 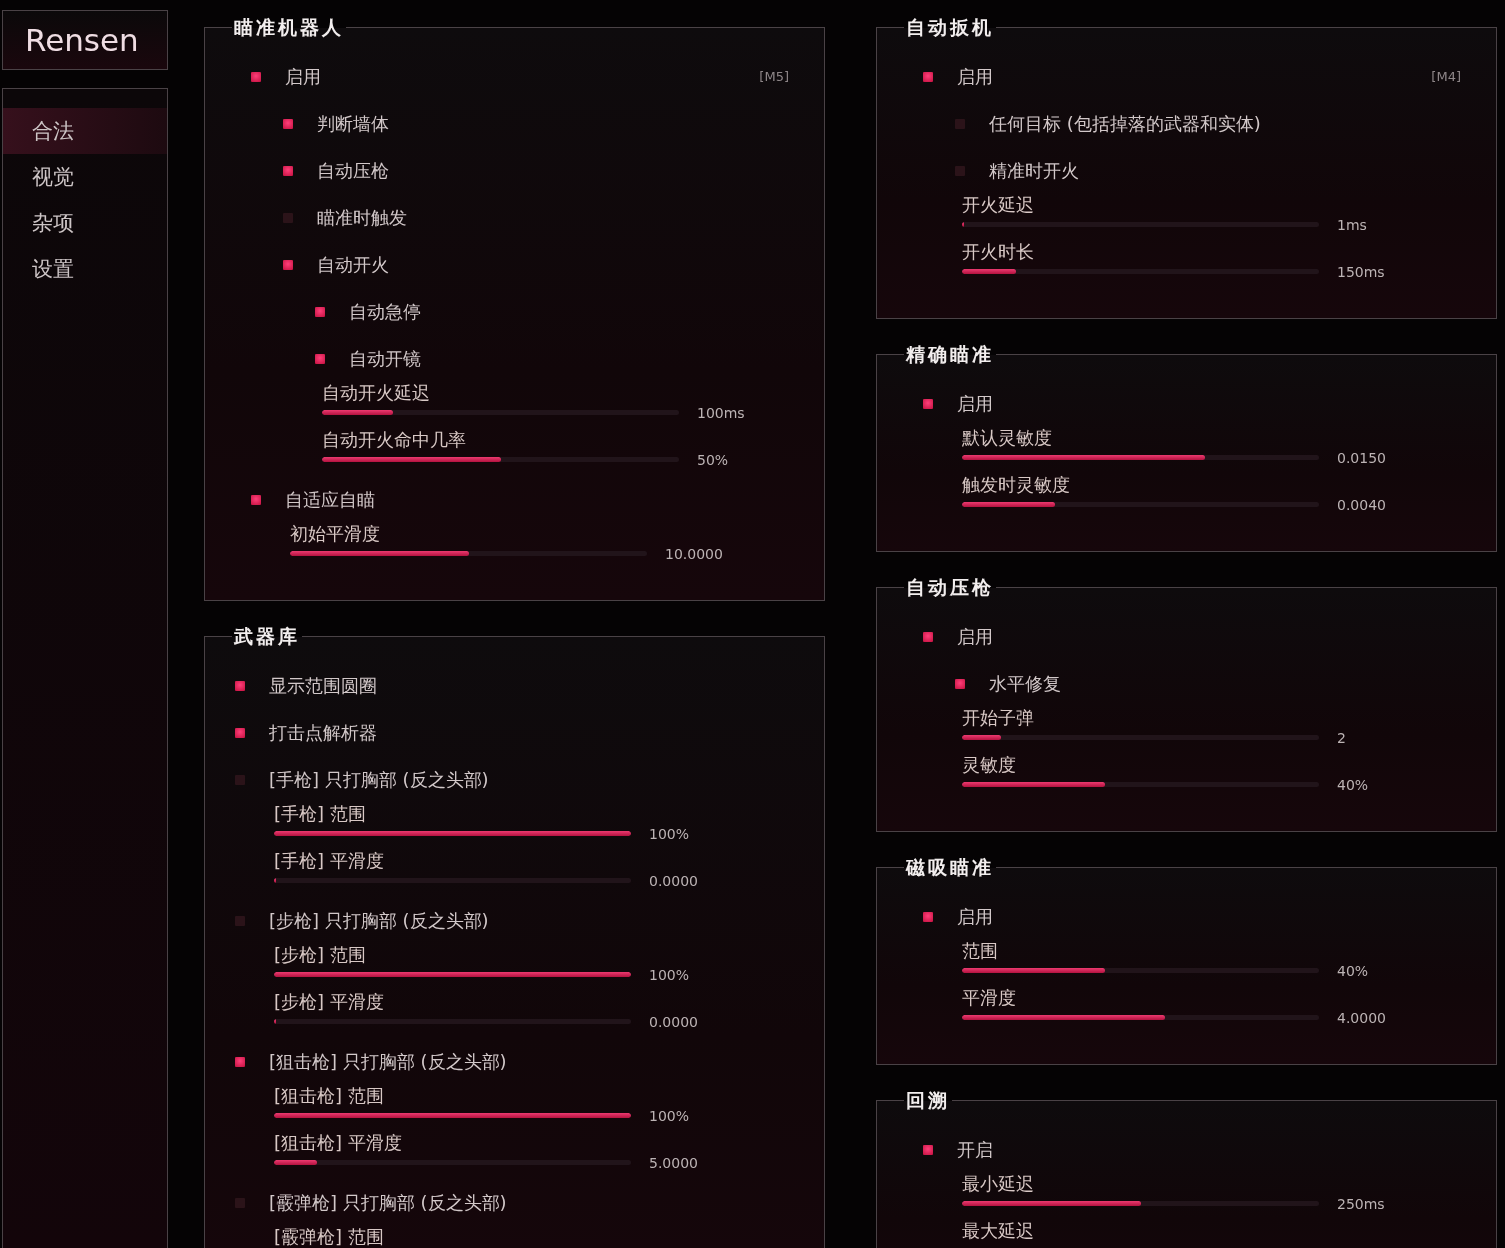 What do you see at coordinates (85, 131) in the screenshot?
I see `nav-item: 合法` at bounding box center [85, 131].